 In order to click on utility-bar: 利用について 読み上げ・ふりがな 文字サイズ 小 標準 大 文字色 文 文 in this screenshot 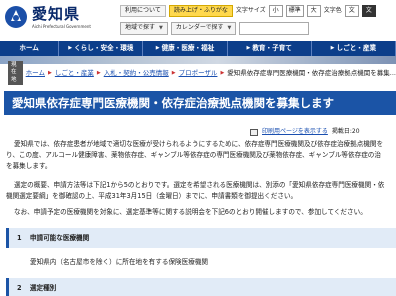, I will do `click(248, 11)`.